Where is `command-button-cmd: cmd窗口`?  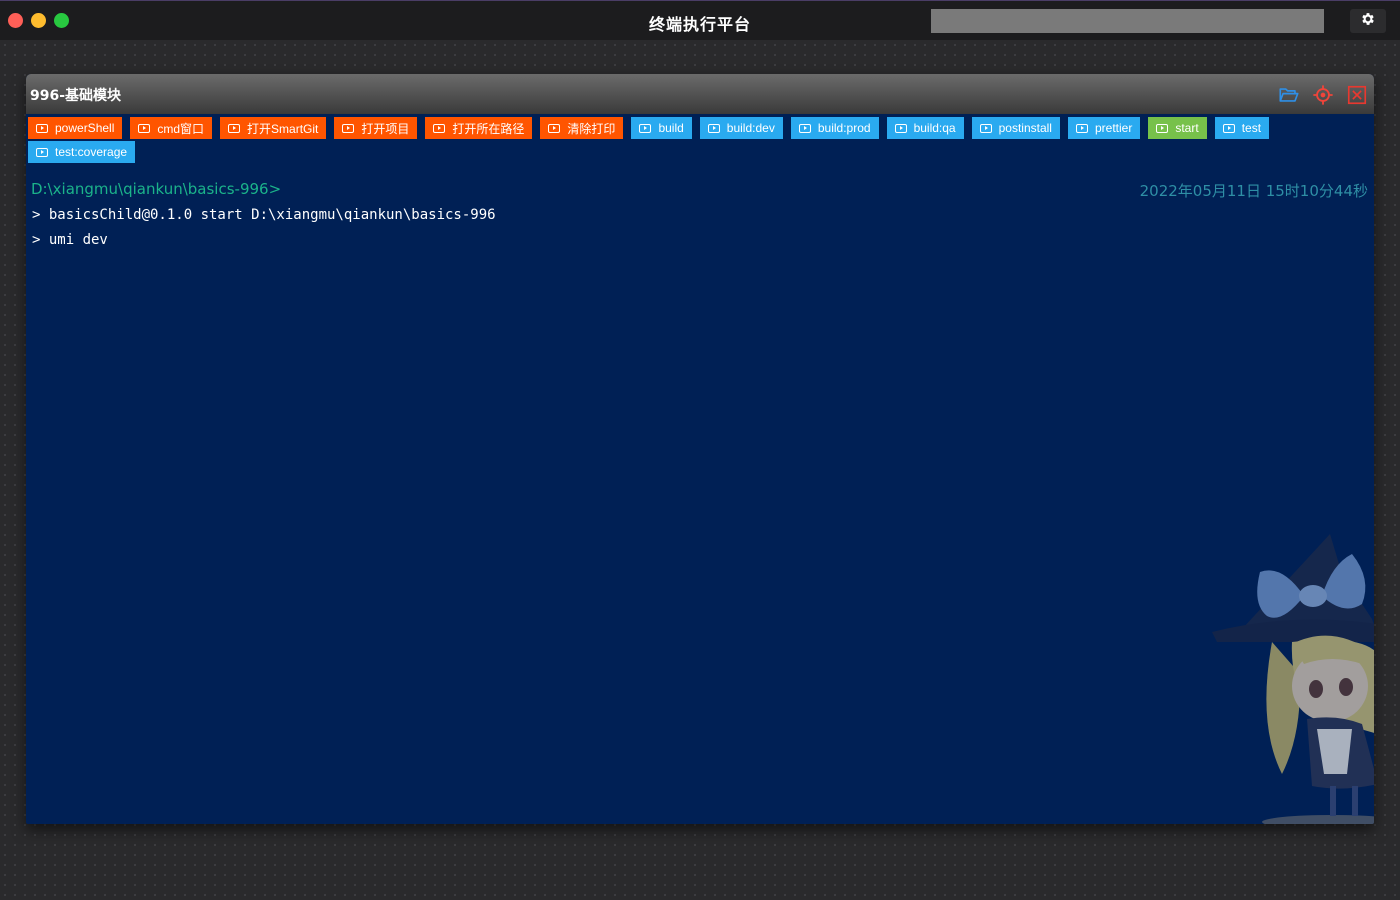 command-button-cmd: cmd窗口 is located at coordinates (171, 128).